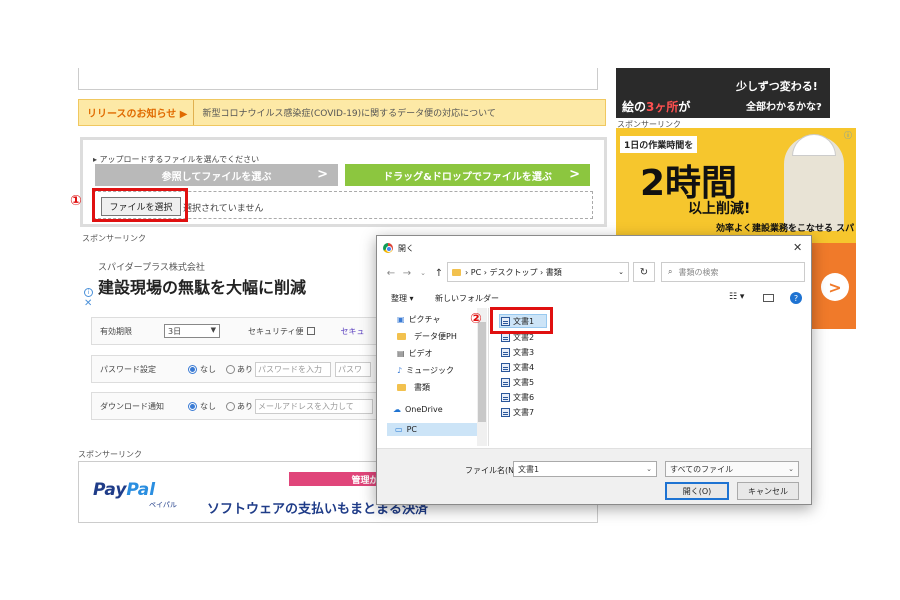 The width and height of the screenshot is (900, 600). What do you see at coordinates (524, 367) in the screenshot?
I see `file-name: 文書4` at bounding box center [524, 367].